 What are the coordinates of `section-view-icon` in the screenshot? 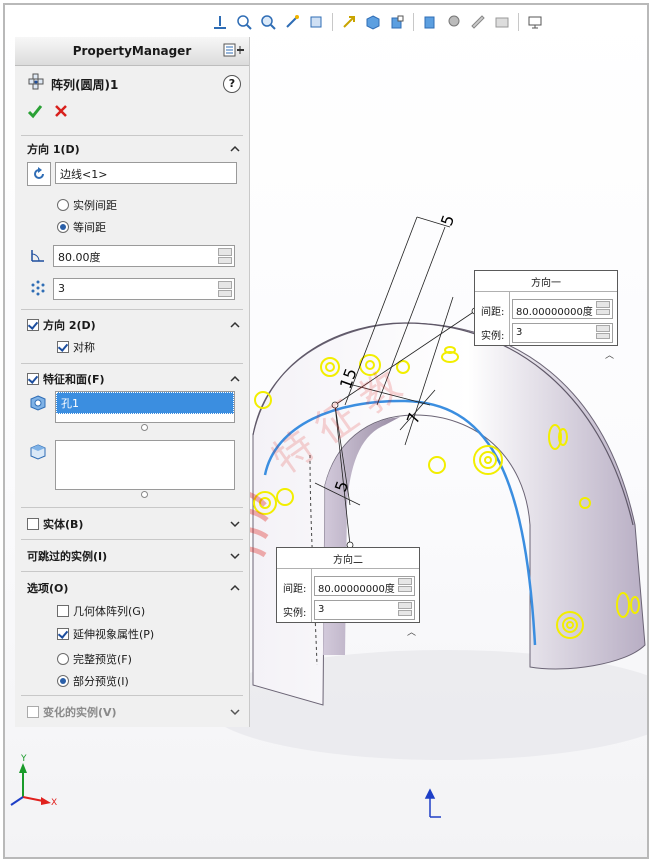 It's located at (316, 22).